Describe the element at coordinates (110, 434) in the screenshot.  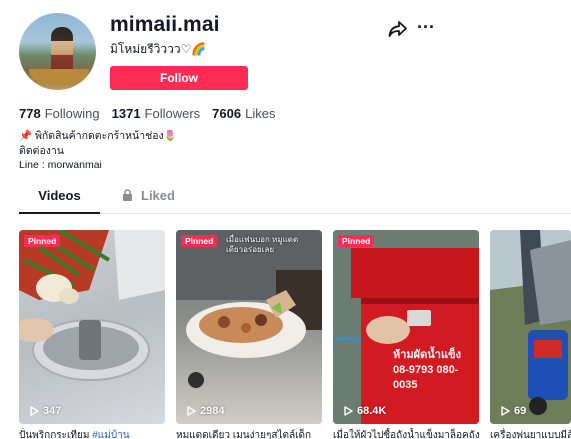
I see `hashtag-link: #แม่บ้าน` at that location.